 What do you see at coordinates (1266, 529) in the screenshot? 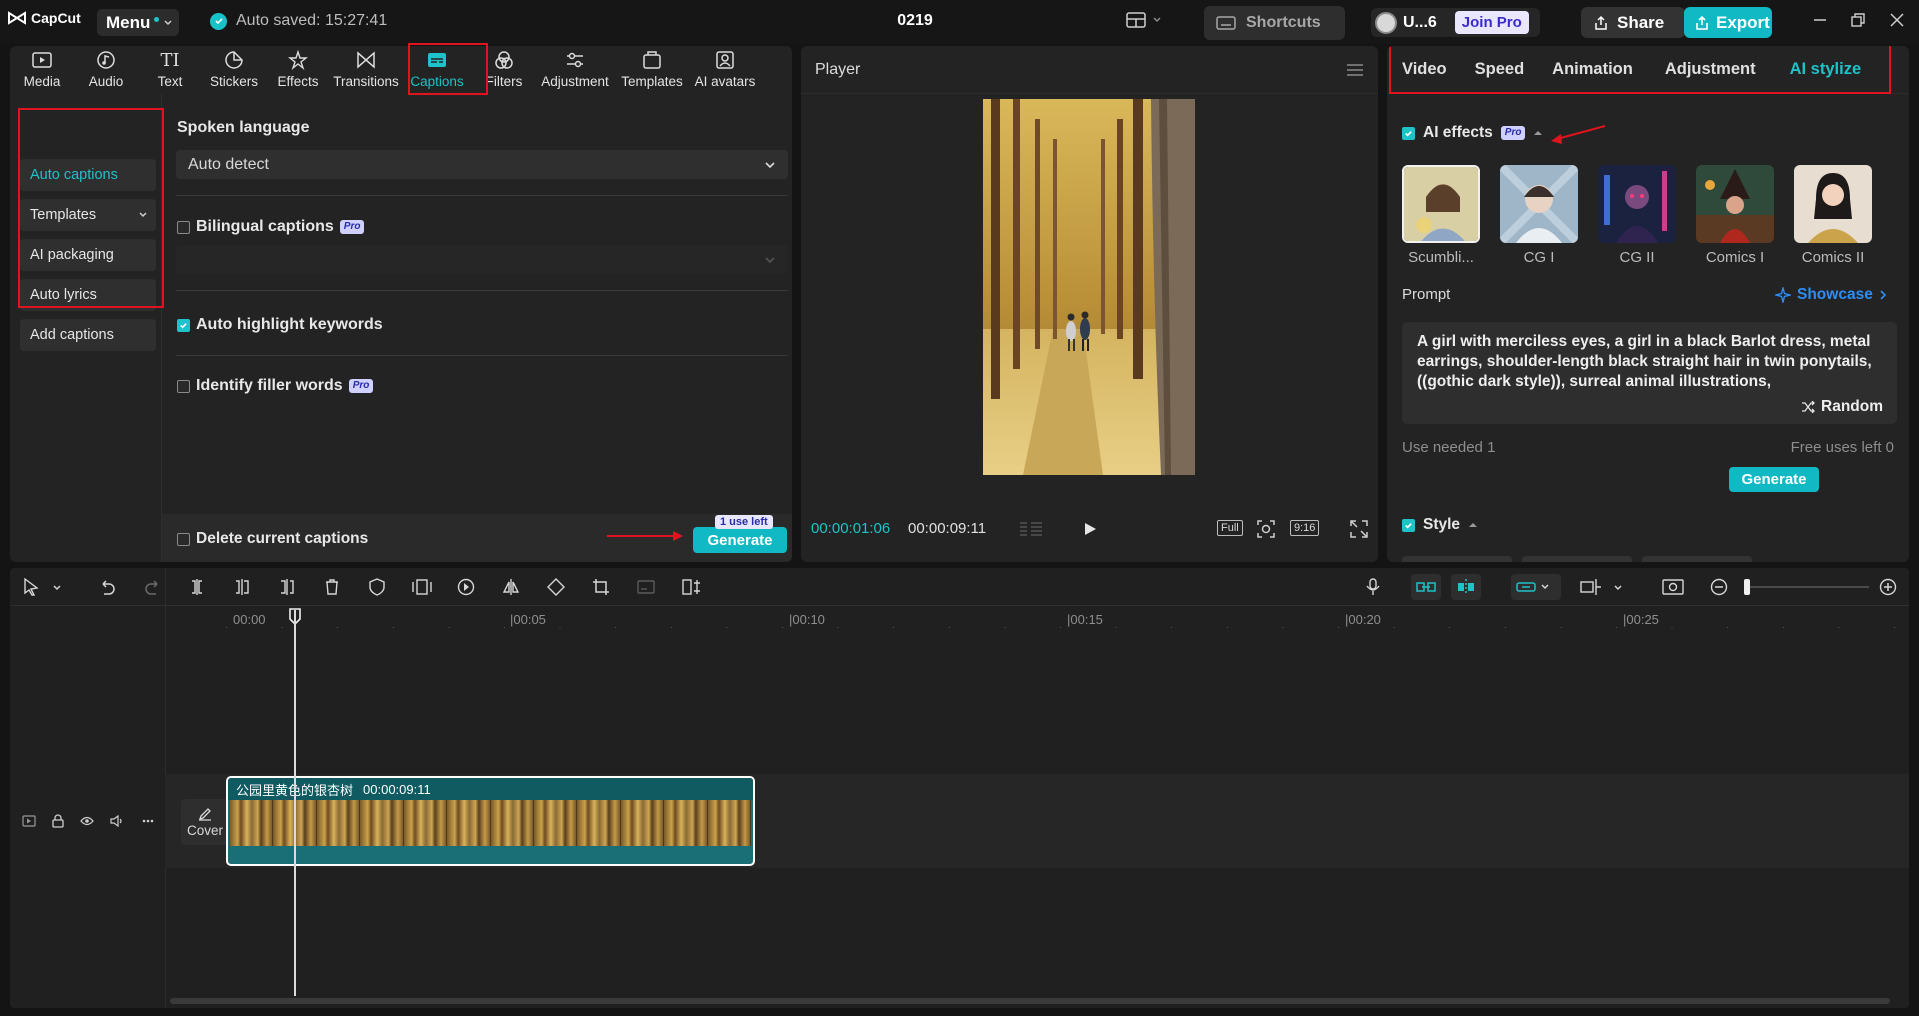
I see `screenshot-icon` at bounding box center [1266, 529].